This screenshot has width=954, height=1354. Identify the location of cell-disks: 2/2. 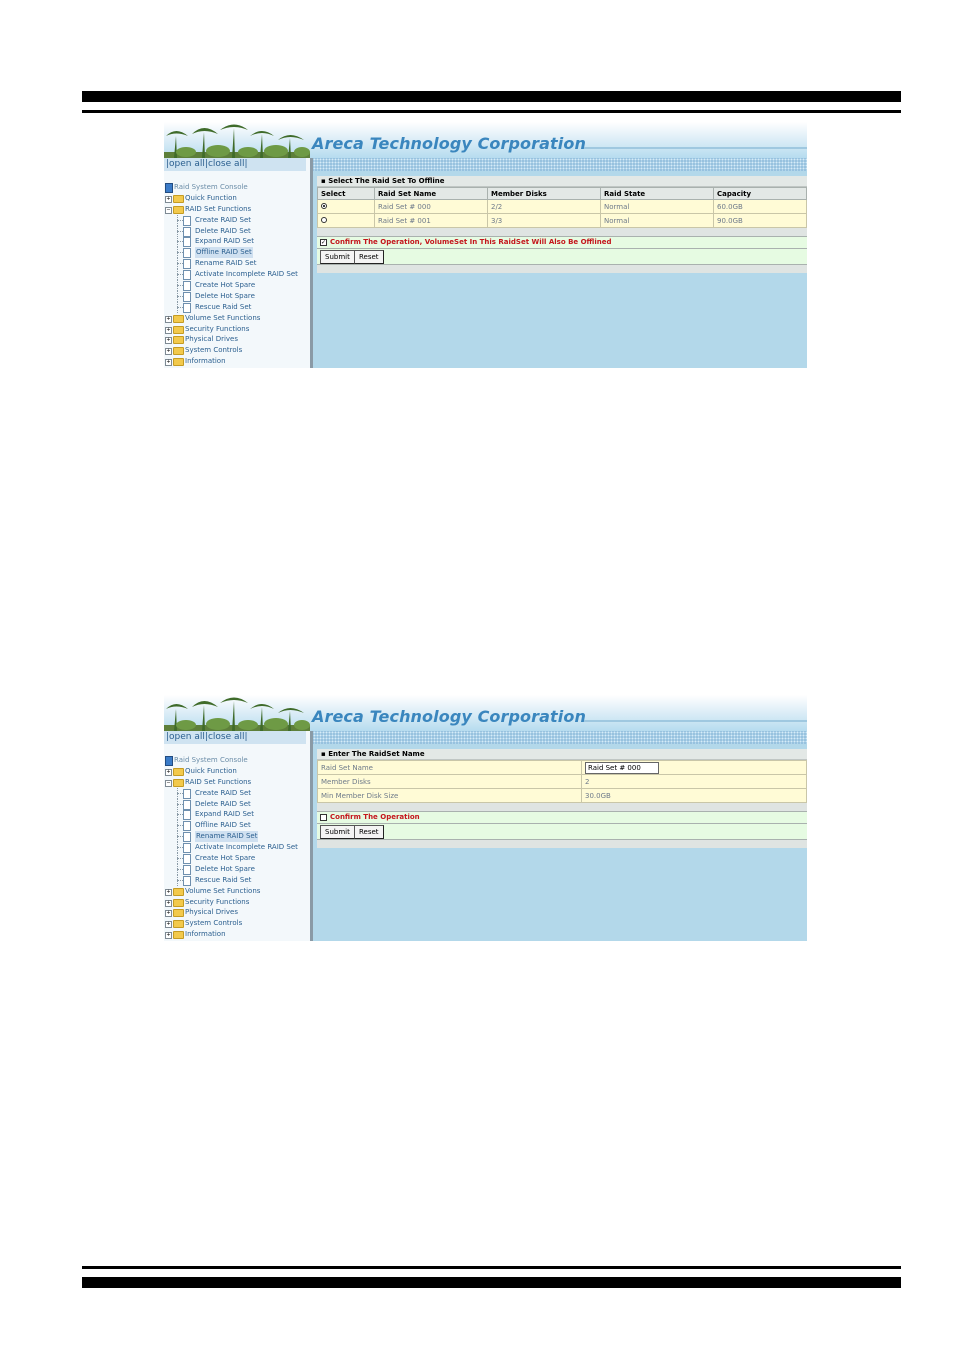
(544, 206).